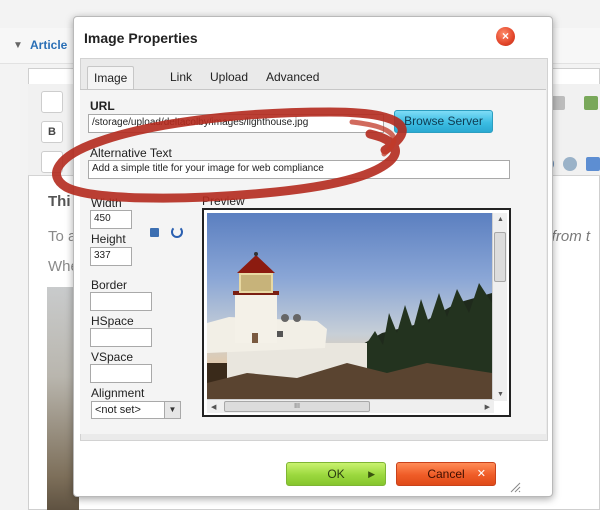  What do you see at coordinates (111, 86) in the screenshot?
I see `tab-image-info: Image Info` at bounding box center [111, 86].